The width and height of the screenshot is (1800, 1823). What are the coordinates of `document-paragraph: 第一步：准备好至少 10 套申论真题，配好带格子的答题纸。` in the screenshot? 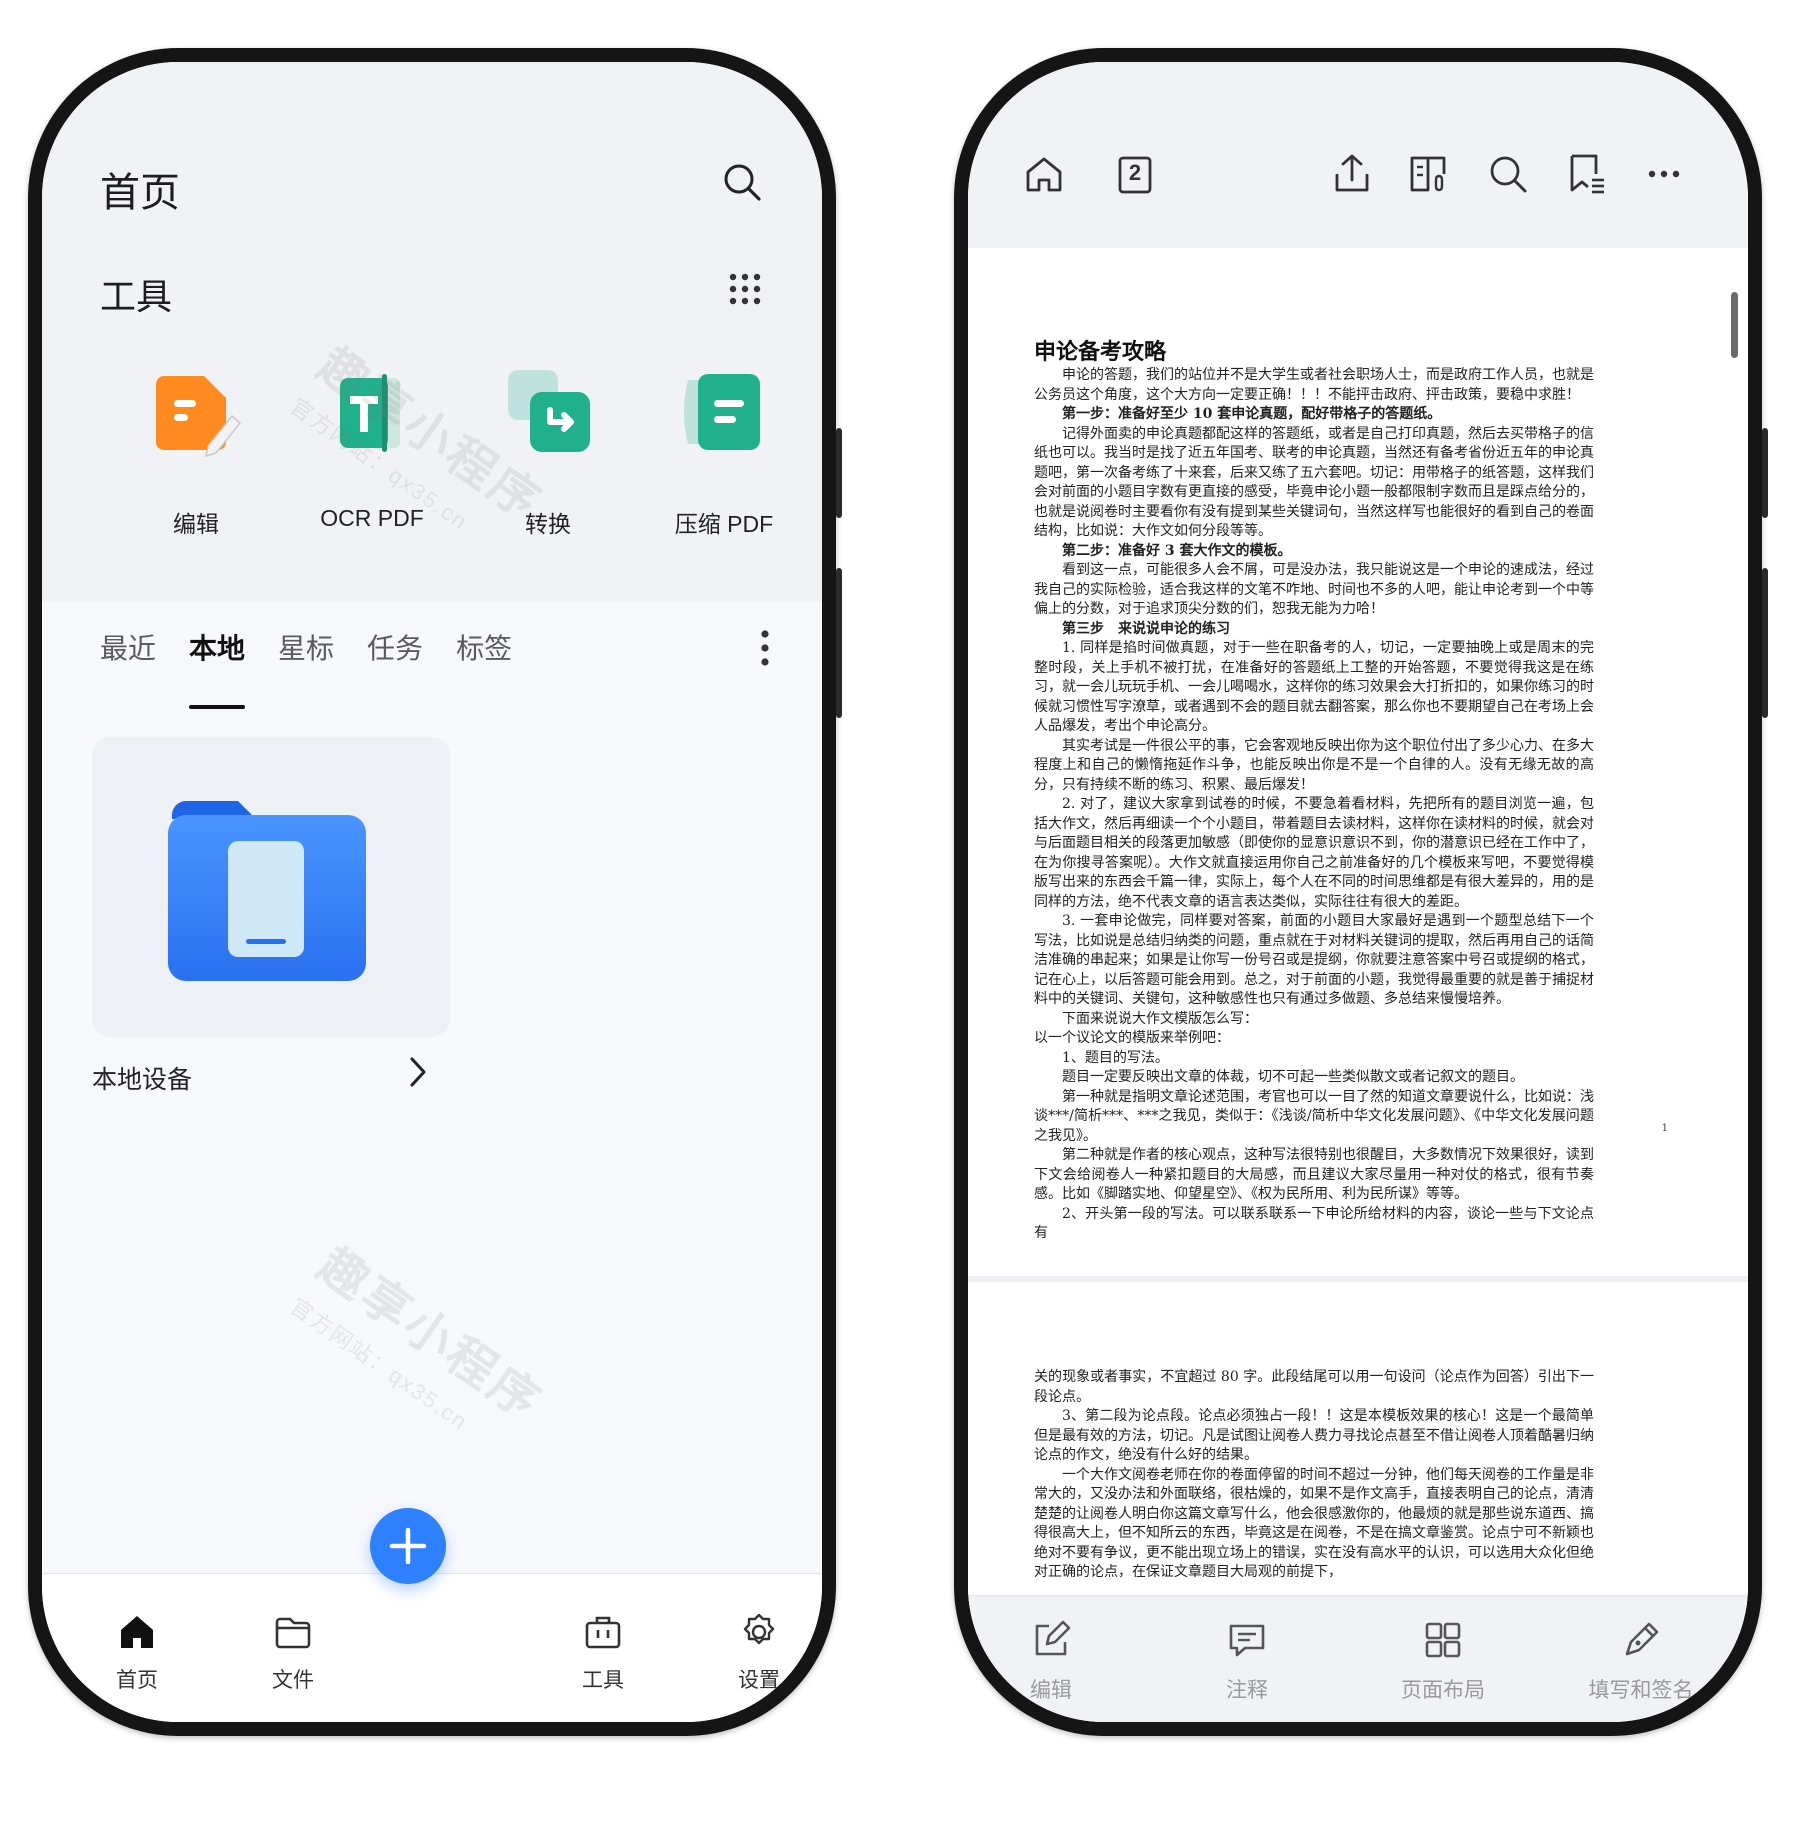 It's located at (1252, 414).